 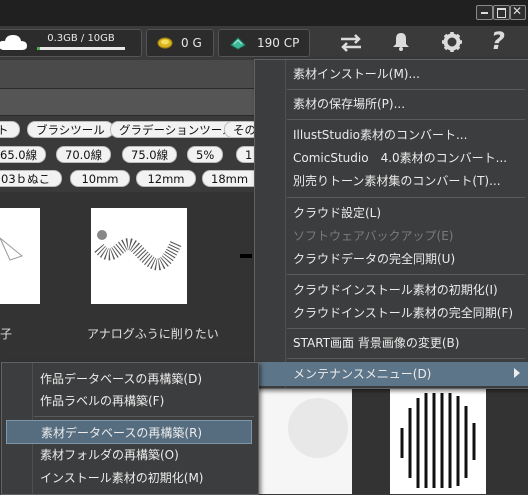 What do you see at coordinates (391, 290) in the screenshot?
I see `menu-item-cloud-install-reset: クラウドインストール素材の初期化(I)` at bounding box center [391, 290].